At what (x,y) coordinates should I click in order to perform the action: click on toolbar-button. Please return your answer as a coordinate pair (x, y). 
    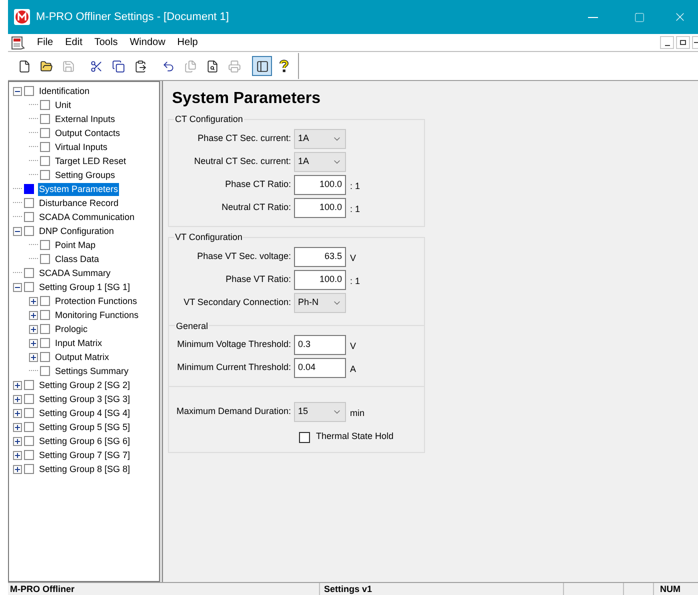
    Looking at the image, I should click on (262, 66).